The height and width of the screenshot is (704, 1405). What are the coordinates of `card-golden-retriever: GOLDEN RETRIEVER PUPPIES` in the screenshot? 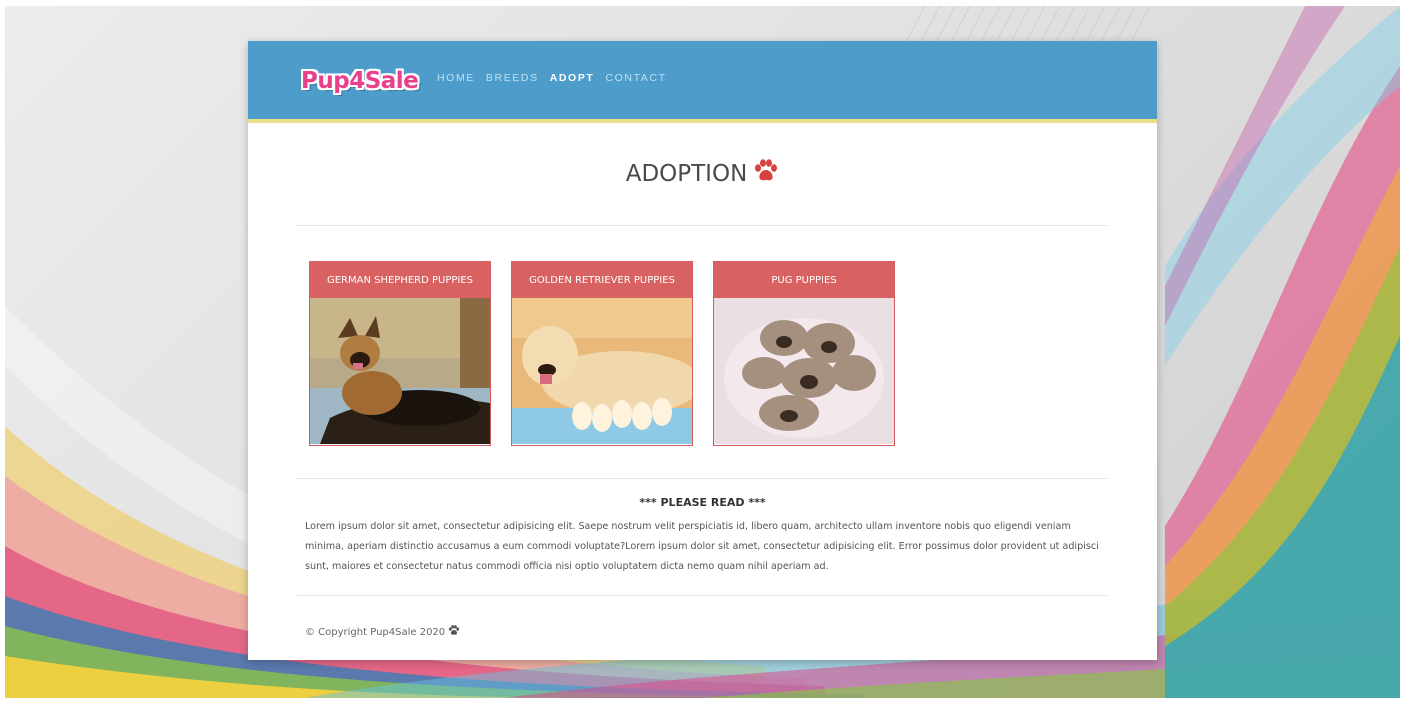 It's located at (602, 353).